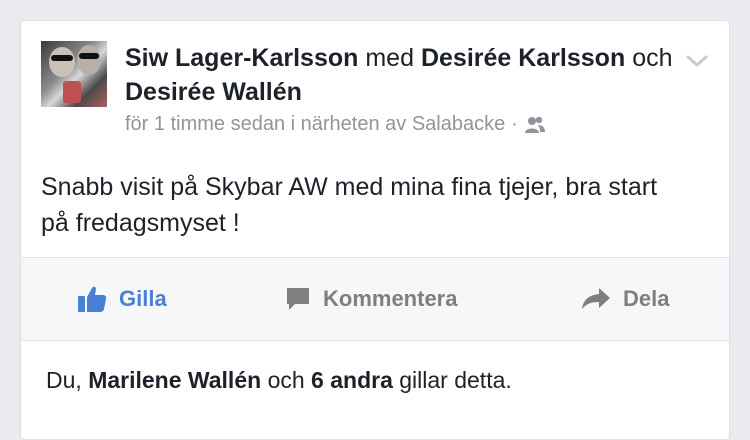  I want to click on and-word: och, so click(652, 58).